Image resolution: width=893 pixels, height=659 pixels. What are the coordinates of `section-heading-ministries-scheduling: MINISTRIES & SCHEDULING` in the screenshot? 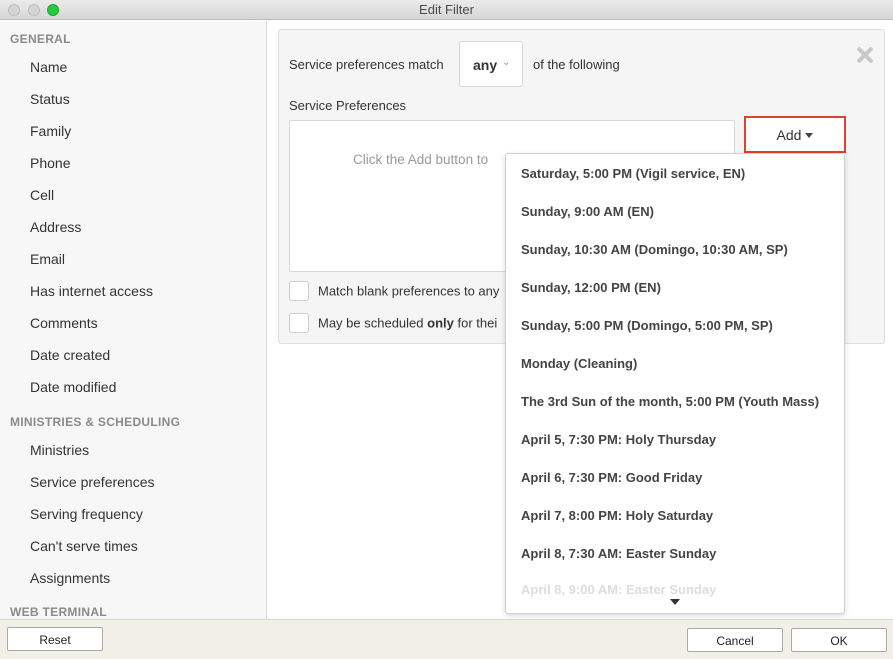 It's located at (95, 422).